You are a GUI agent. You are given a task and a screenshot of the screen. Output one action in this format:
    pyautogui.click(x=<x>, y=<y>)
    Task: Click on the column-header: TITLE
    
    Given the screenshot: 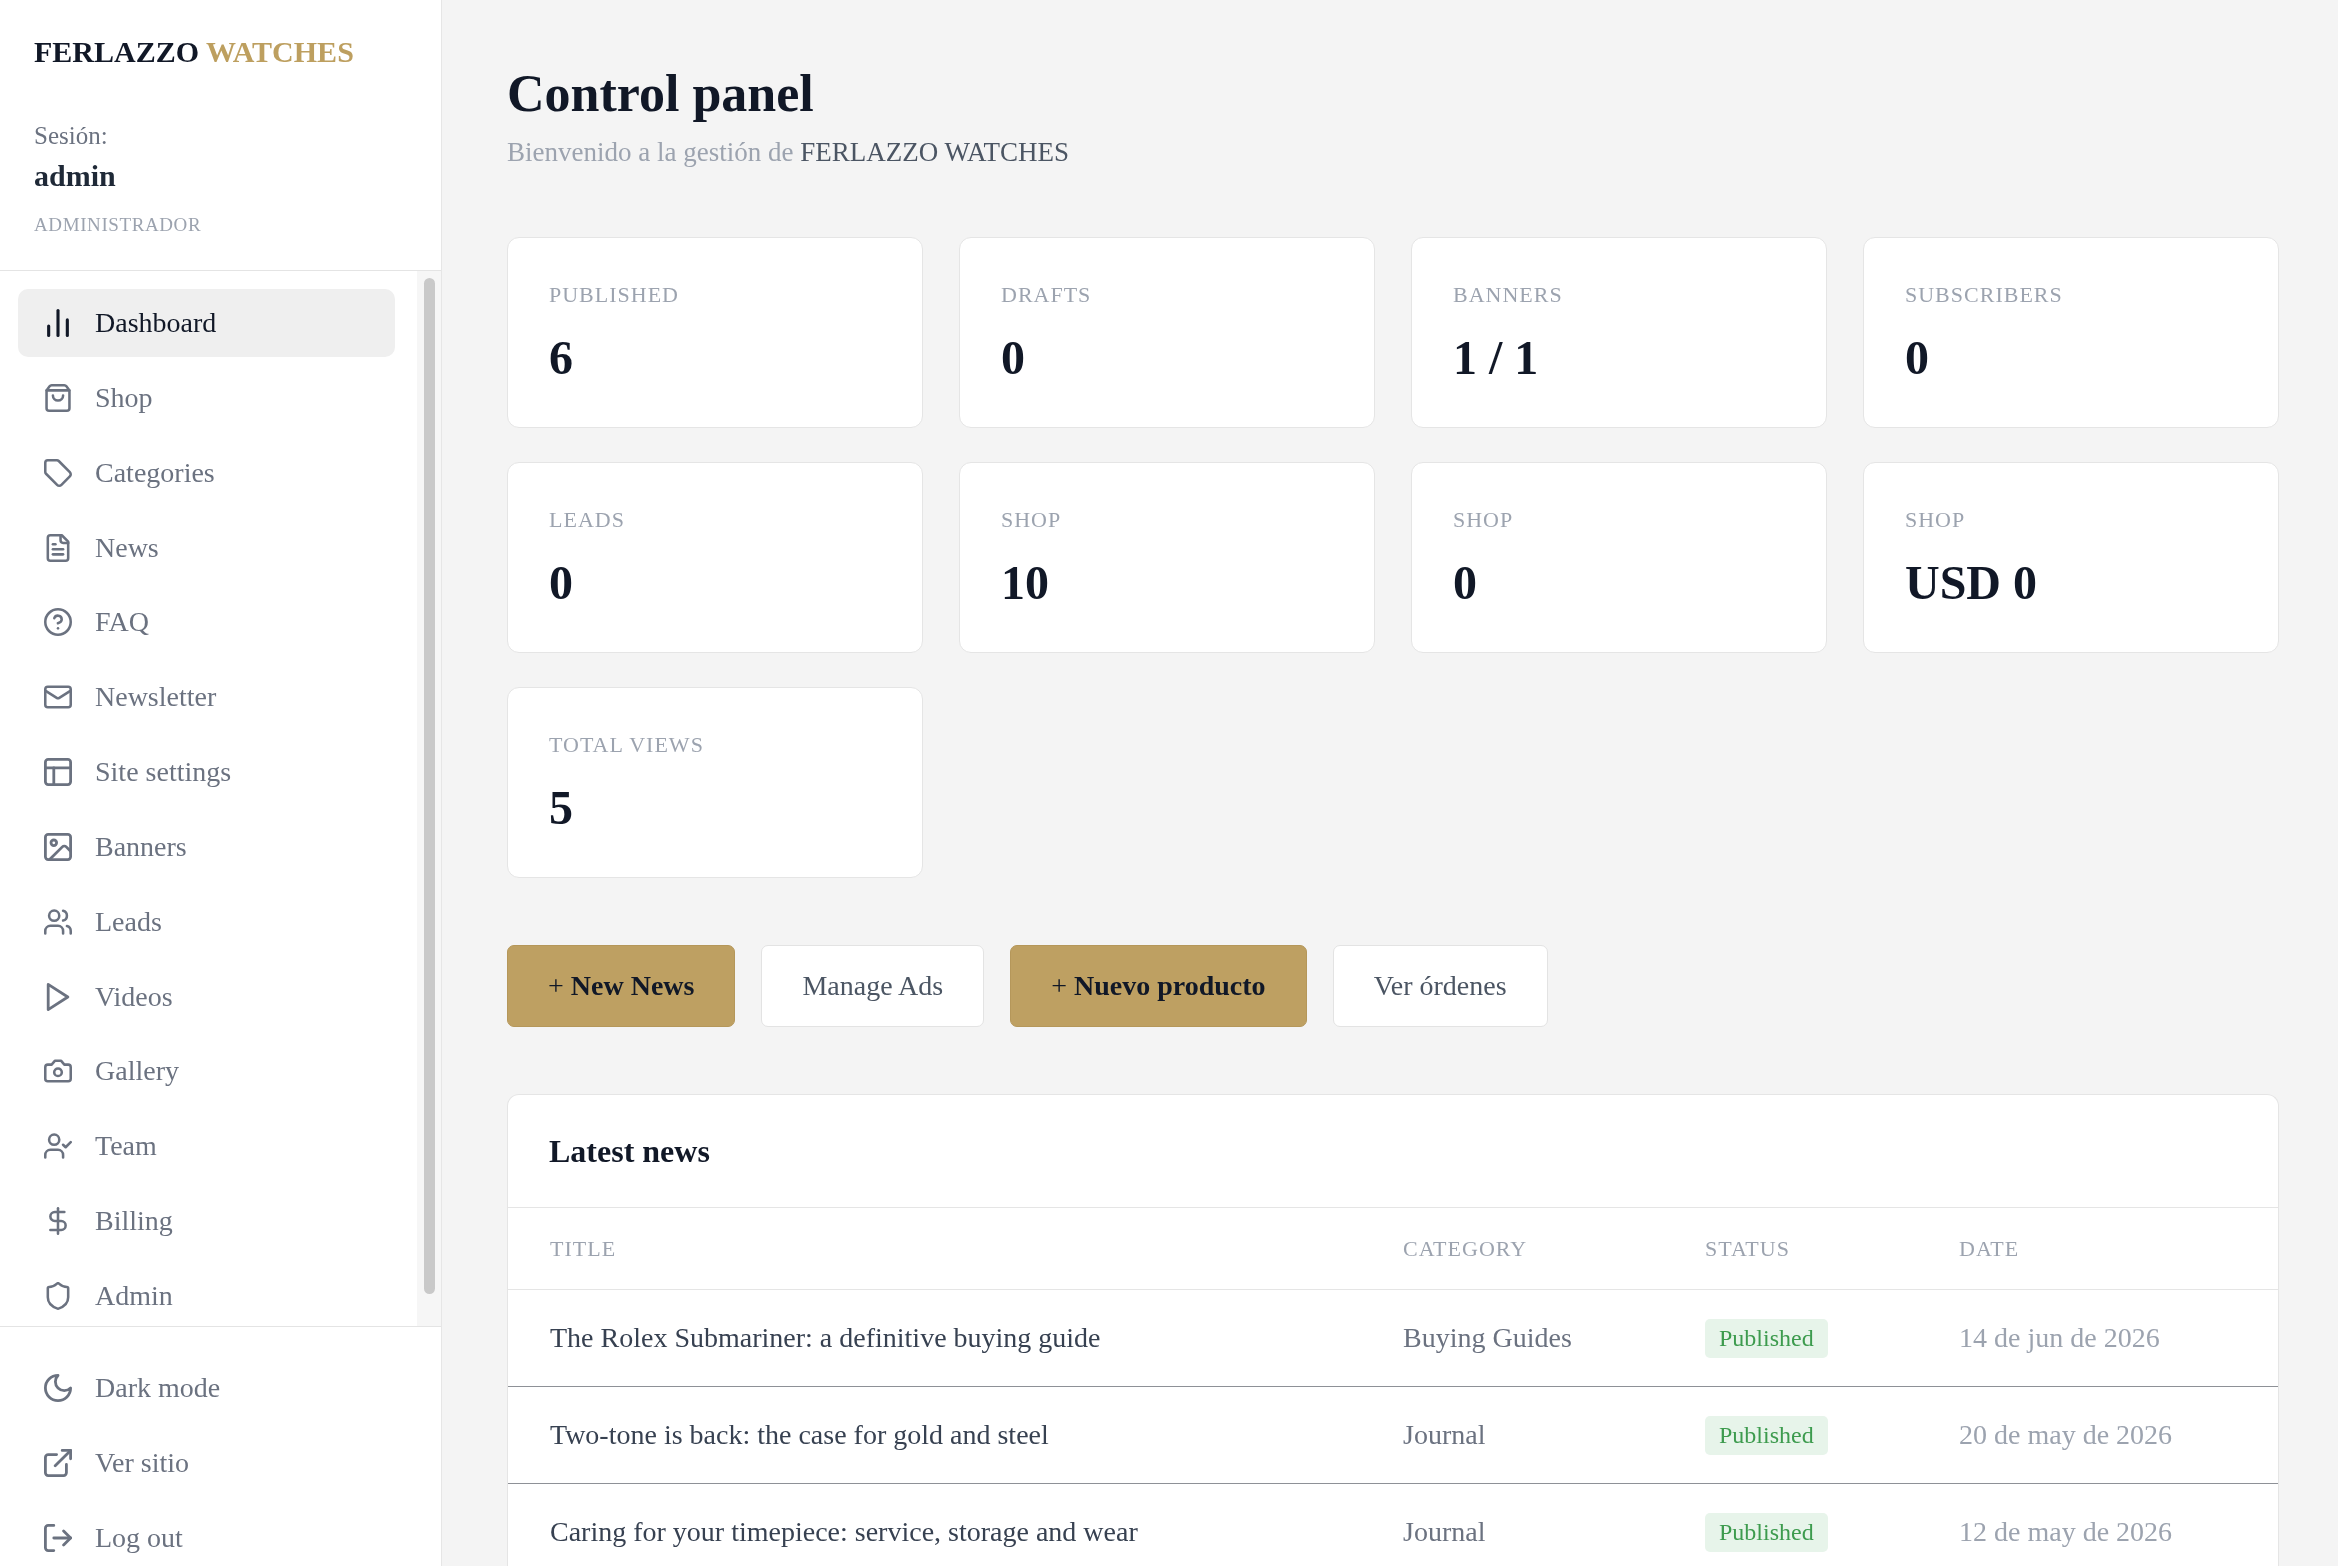 What is the action you would take?
    pyautogui.click(x=583, y=1248)
    